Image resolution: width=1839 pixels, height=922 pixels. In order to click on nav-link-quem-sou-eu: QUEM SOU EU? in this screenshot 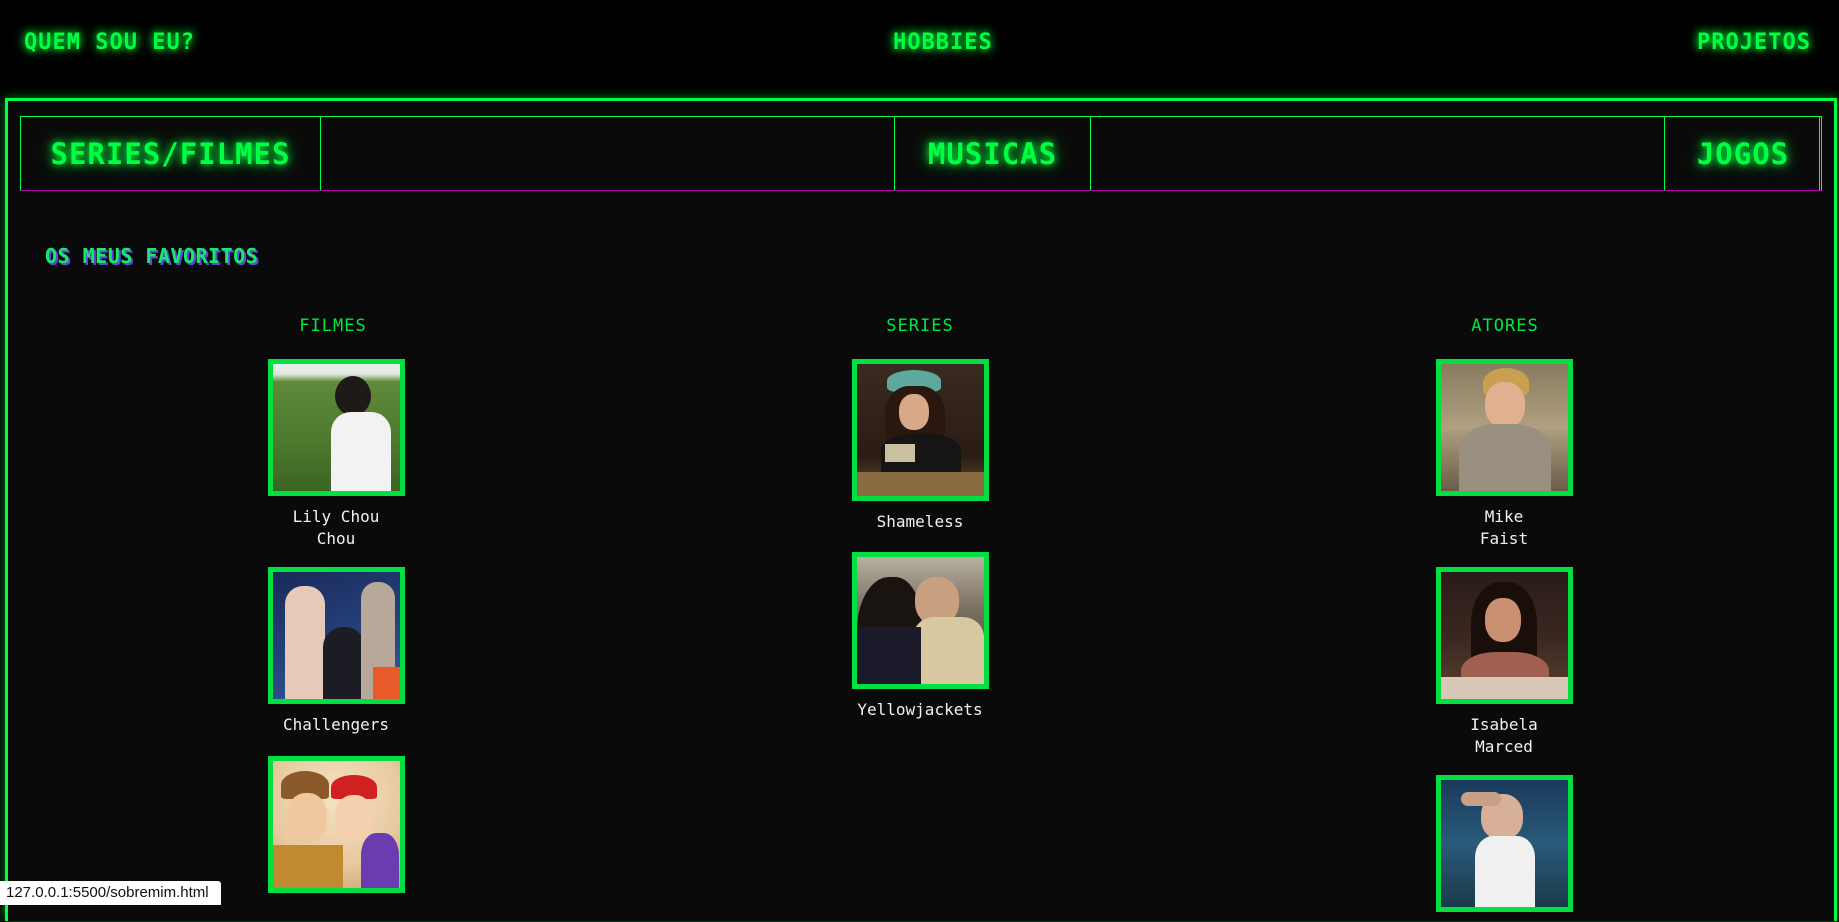, I will do `click(109, 42)`.